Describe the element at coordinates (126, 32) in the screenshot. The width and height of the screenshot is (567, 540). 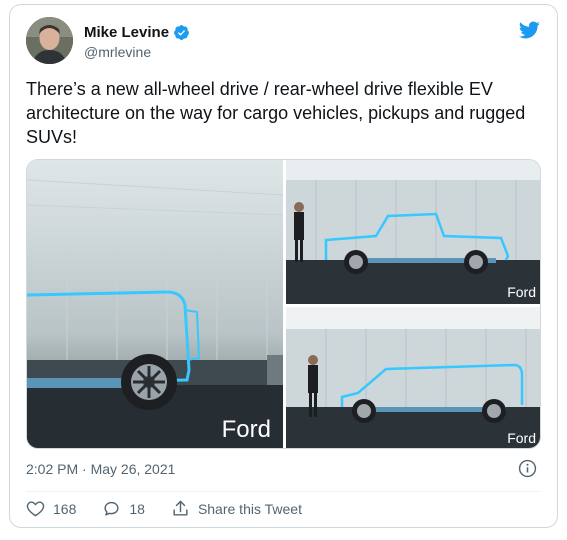
I see `author-name: Mike Levine` at that location.